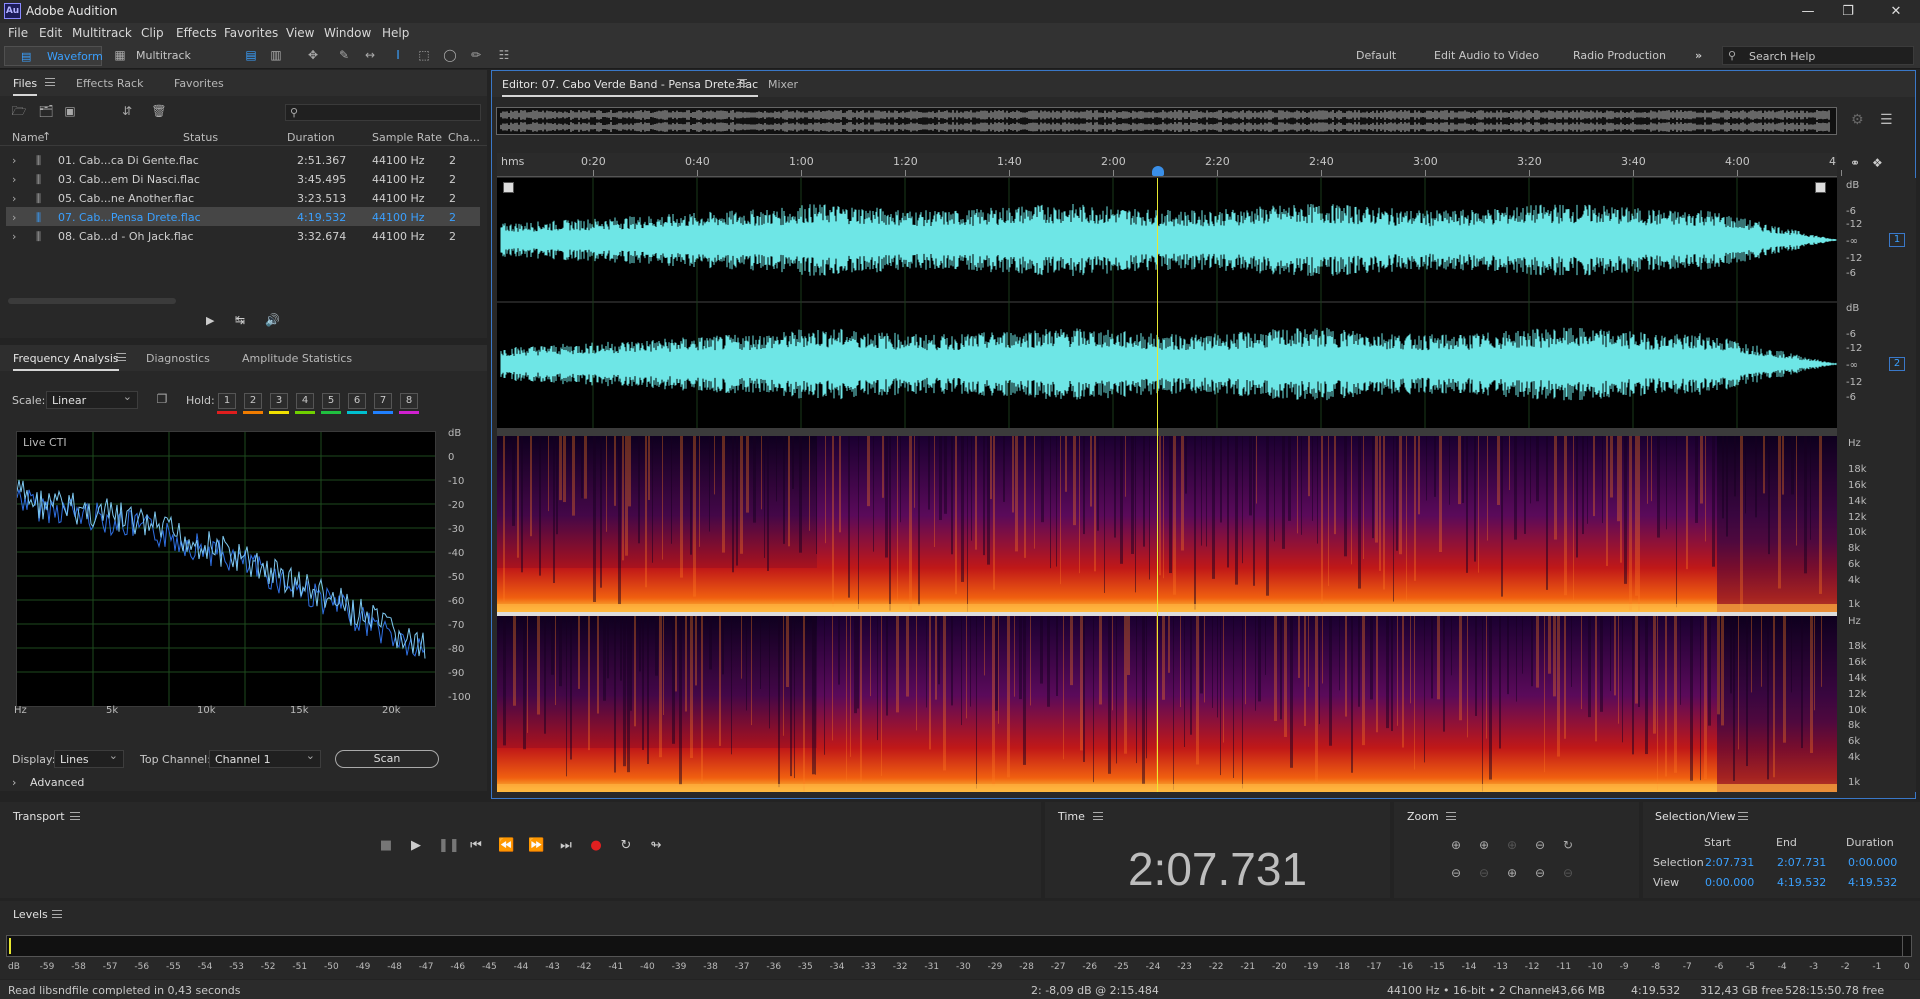 This screenshot has height=999, width=1920. What do you see at coordinates (357, 401) in the screenshot?
I see `hold-button-6: 6` at bounding box center [357, 401].